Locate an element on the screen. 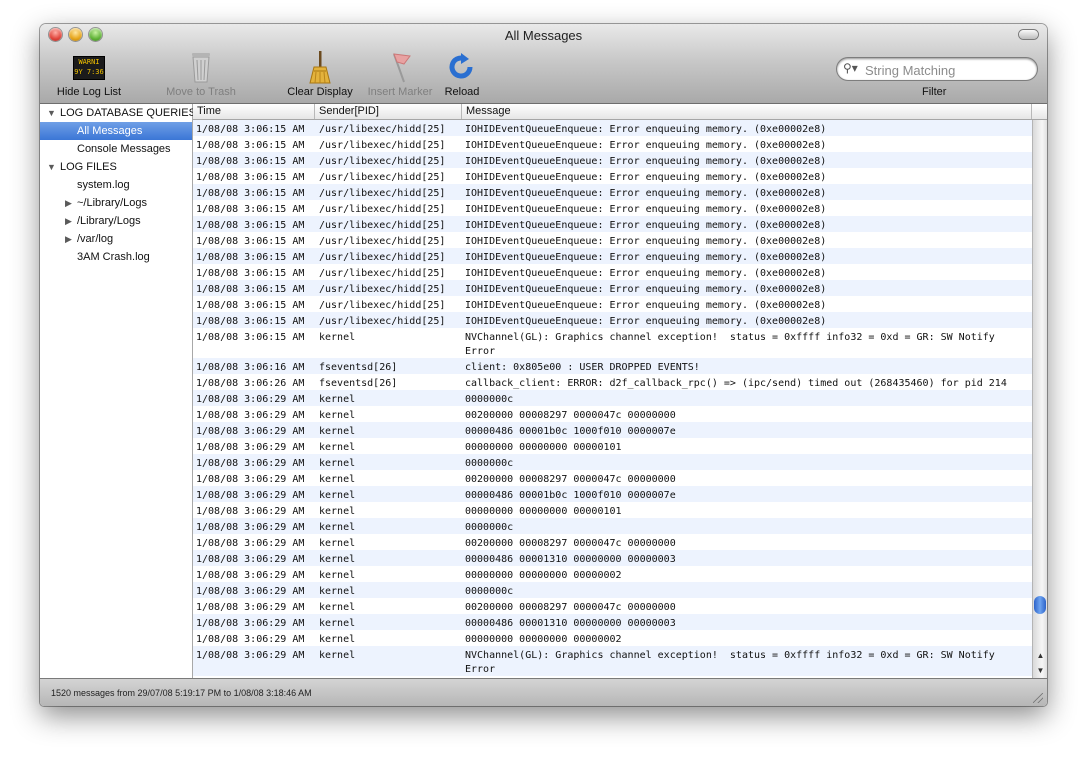 The height and width of the screenshot is (761, 1087). scroll-up-arrow-icon: ▲ is located at coordinates (1040, 655).